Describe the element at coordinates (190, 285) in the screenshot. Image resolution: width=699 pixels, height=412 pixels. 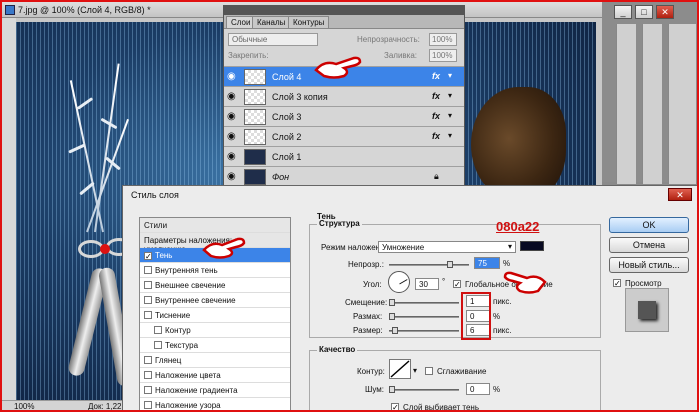
I see `style-item-label: Внешнее свечение` at that location.